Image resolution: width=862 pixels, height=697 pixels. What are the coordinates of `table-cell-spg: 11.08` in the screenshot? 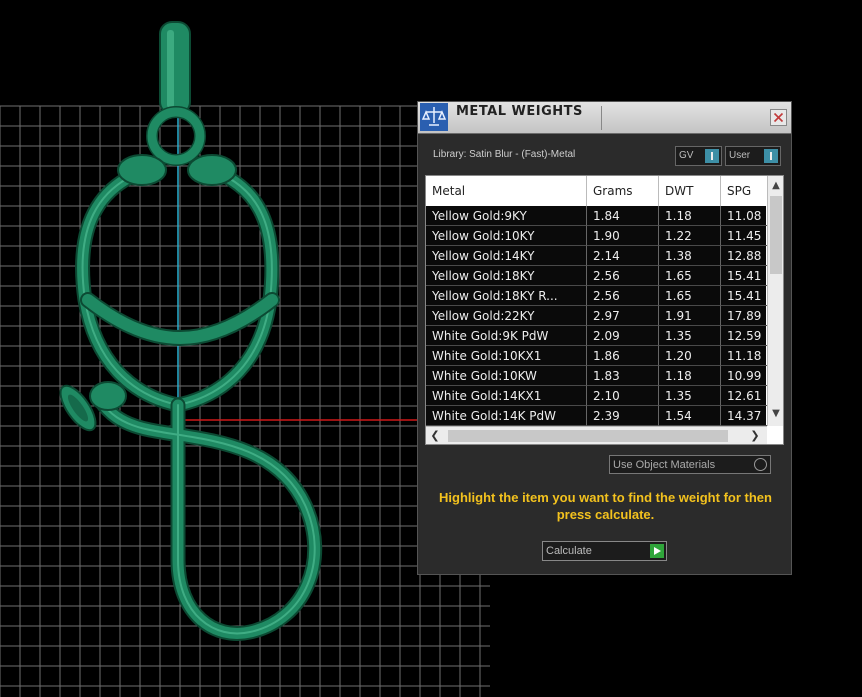 It's located at (746, 216).